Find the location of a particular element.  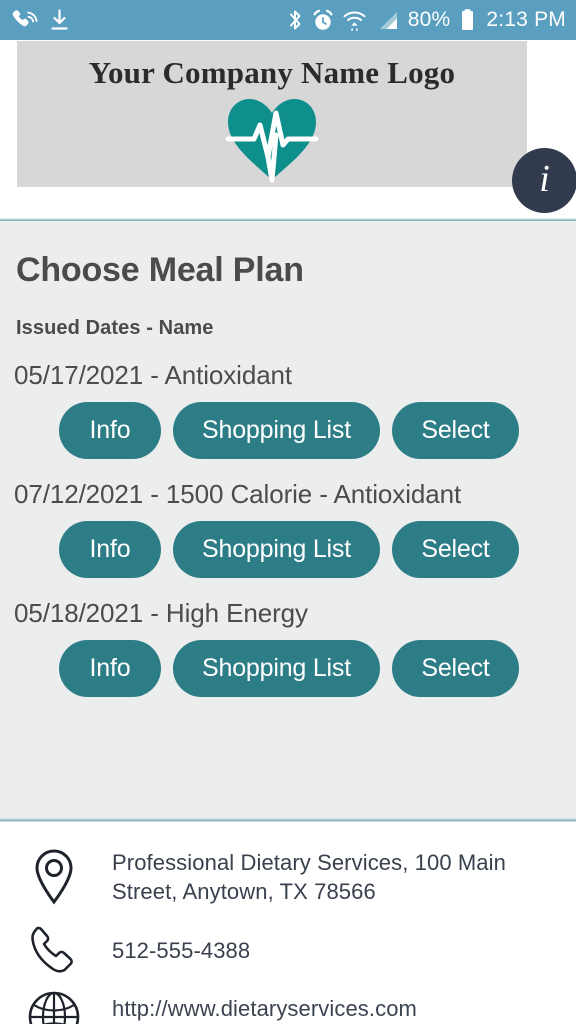

meal-plan-label: 05/18/2021 - High Energy is located at coordinates (161, 613).